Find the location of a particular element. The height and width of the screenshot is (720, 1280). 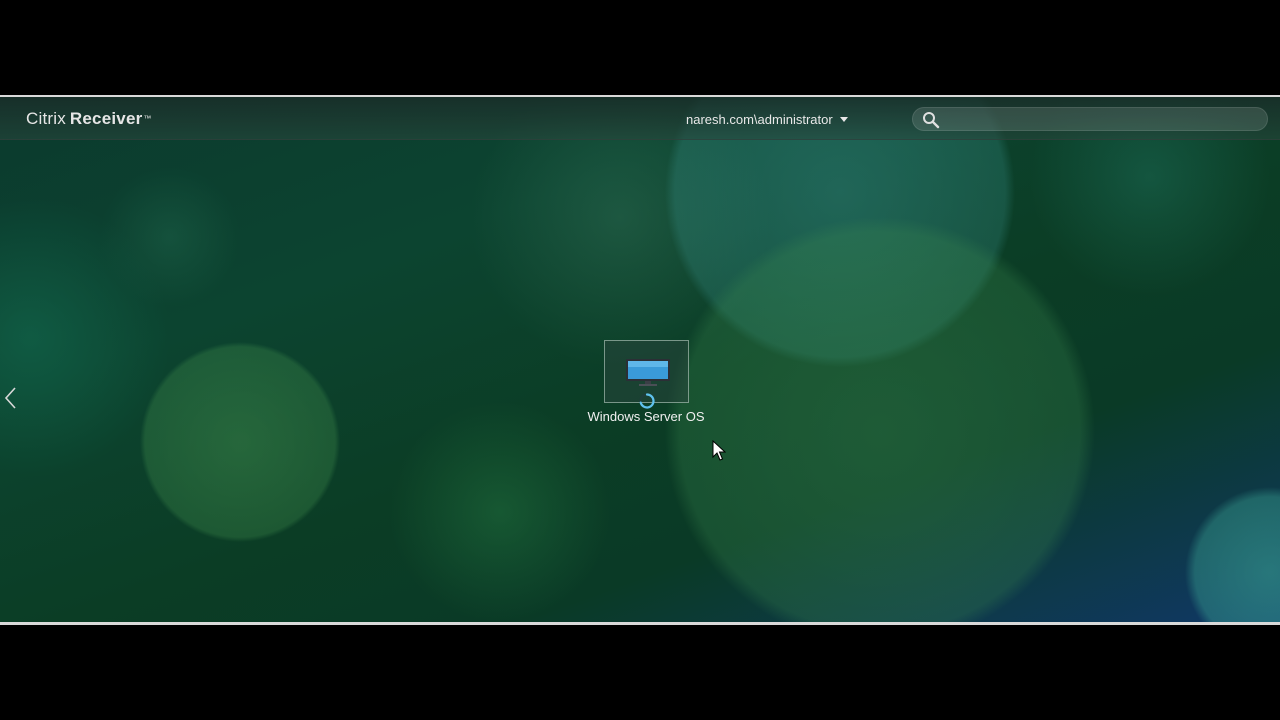

citrix-receiver-logo: Citrix Receiver™ is located at coordinates (89, 119).